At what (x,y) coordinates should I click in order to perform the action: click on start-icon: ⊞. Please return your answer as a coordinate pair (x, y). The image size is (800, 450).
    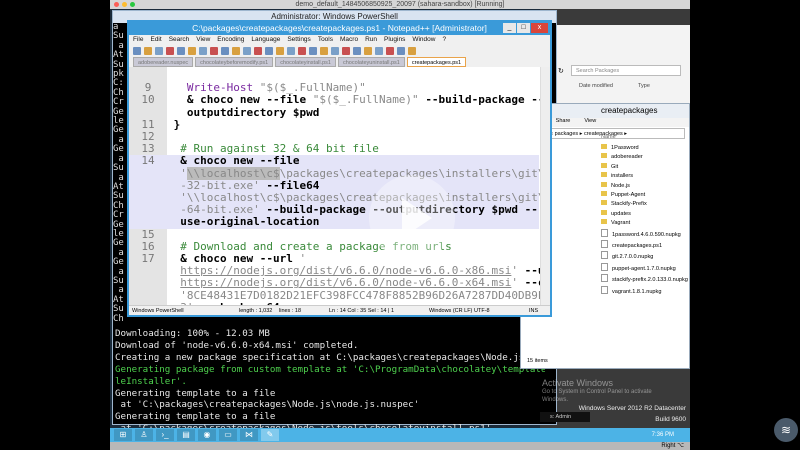
    Looking at the image, I should click on (123, 435).